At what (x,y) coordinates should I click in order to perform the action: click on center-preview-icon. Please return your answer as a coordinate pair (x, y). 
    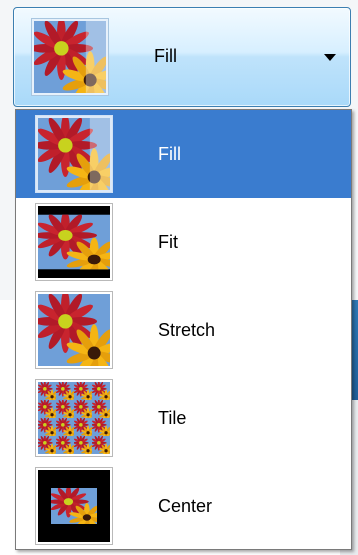
    Looking at the image, I should click on (74, 506).